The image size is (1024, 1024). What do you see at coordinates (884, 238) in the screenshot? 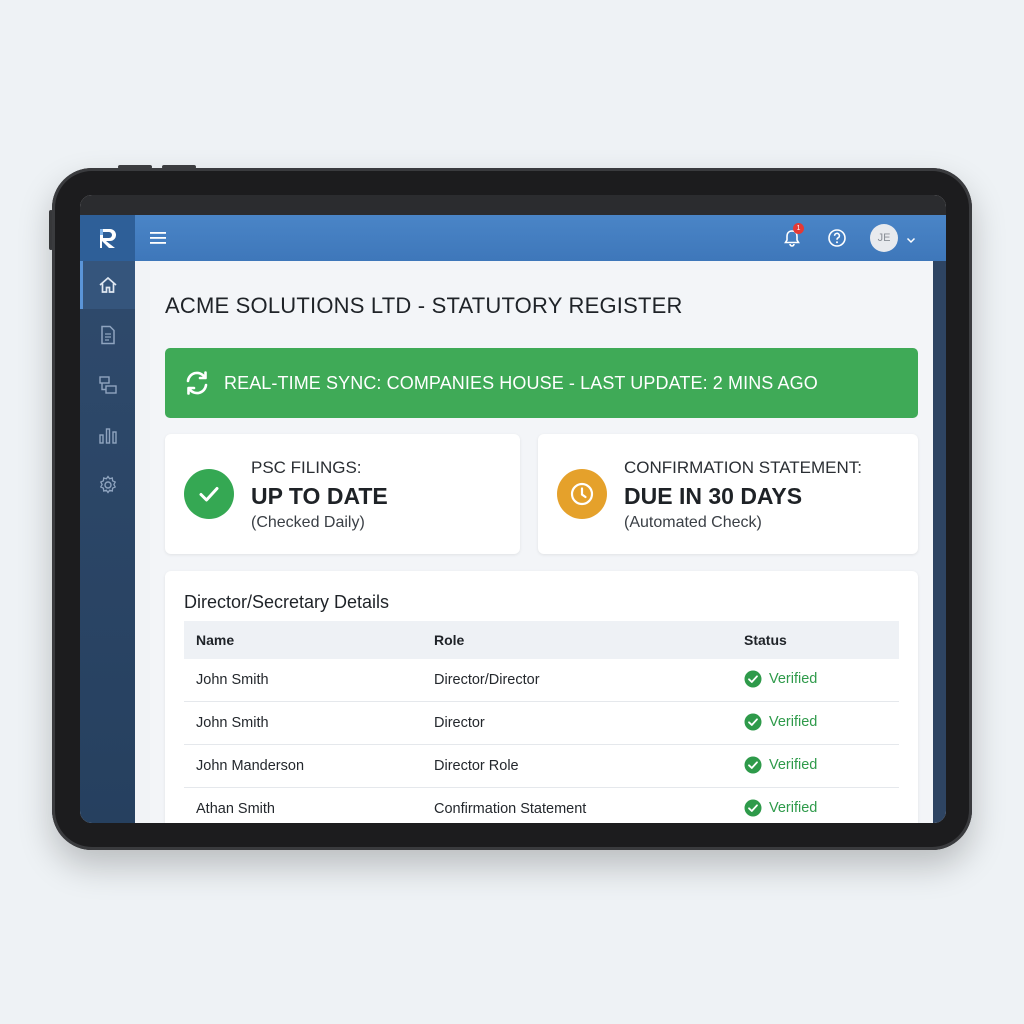
I see `user-avatar: JE` at bounding box center [884, 238].